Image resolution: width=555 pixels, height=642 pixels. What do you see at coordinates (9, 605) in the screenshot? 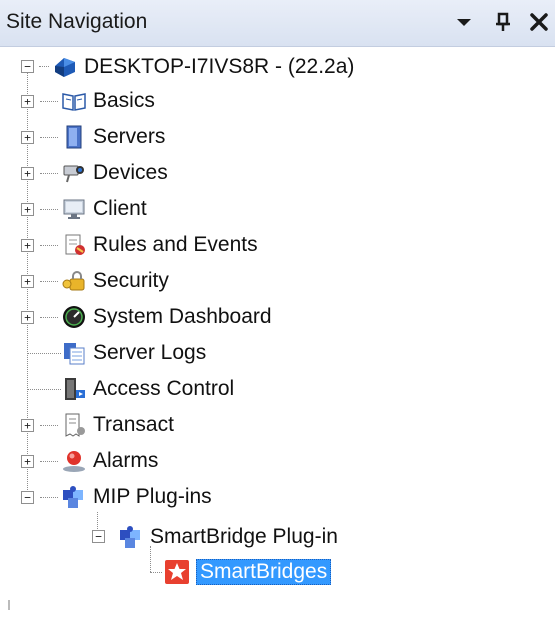
I see `panel-edge` at bounding box center [9, 605].